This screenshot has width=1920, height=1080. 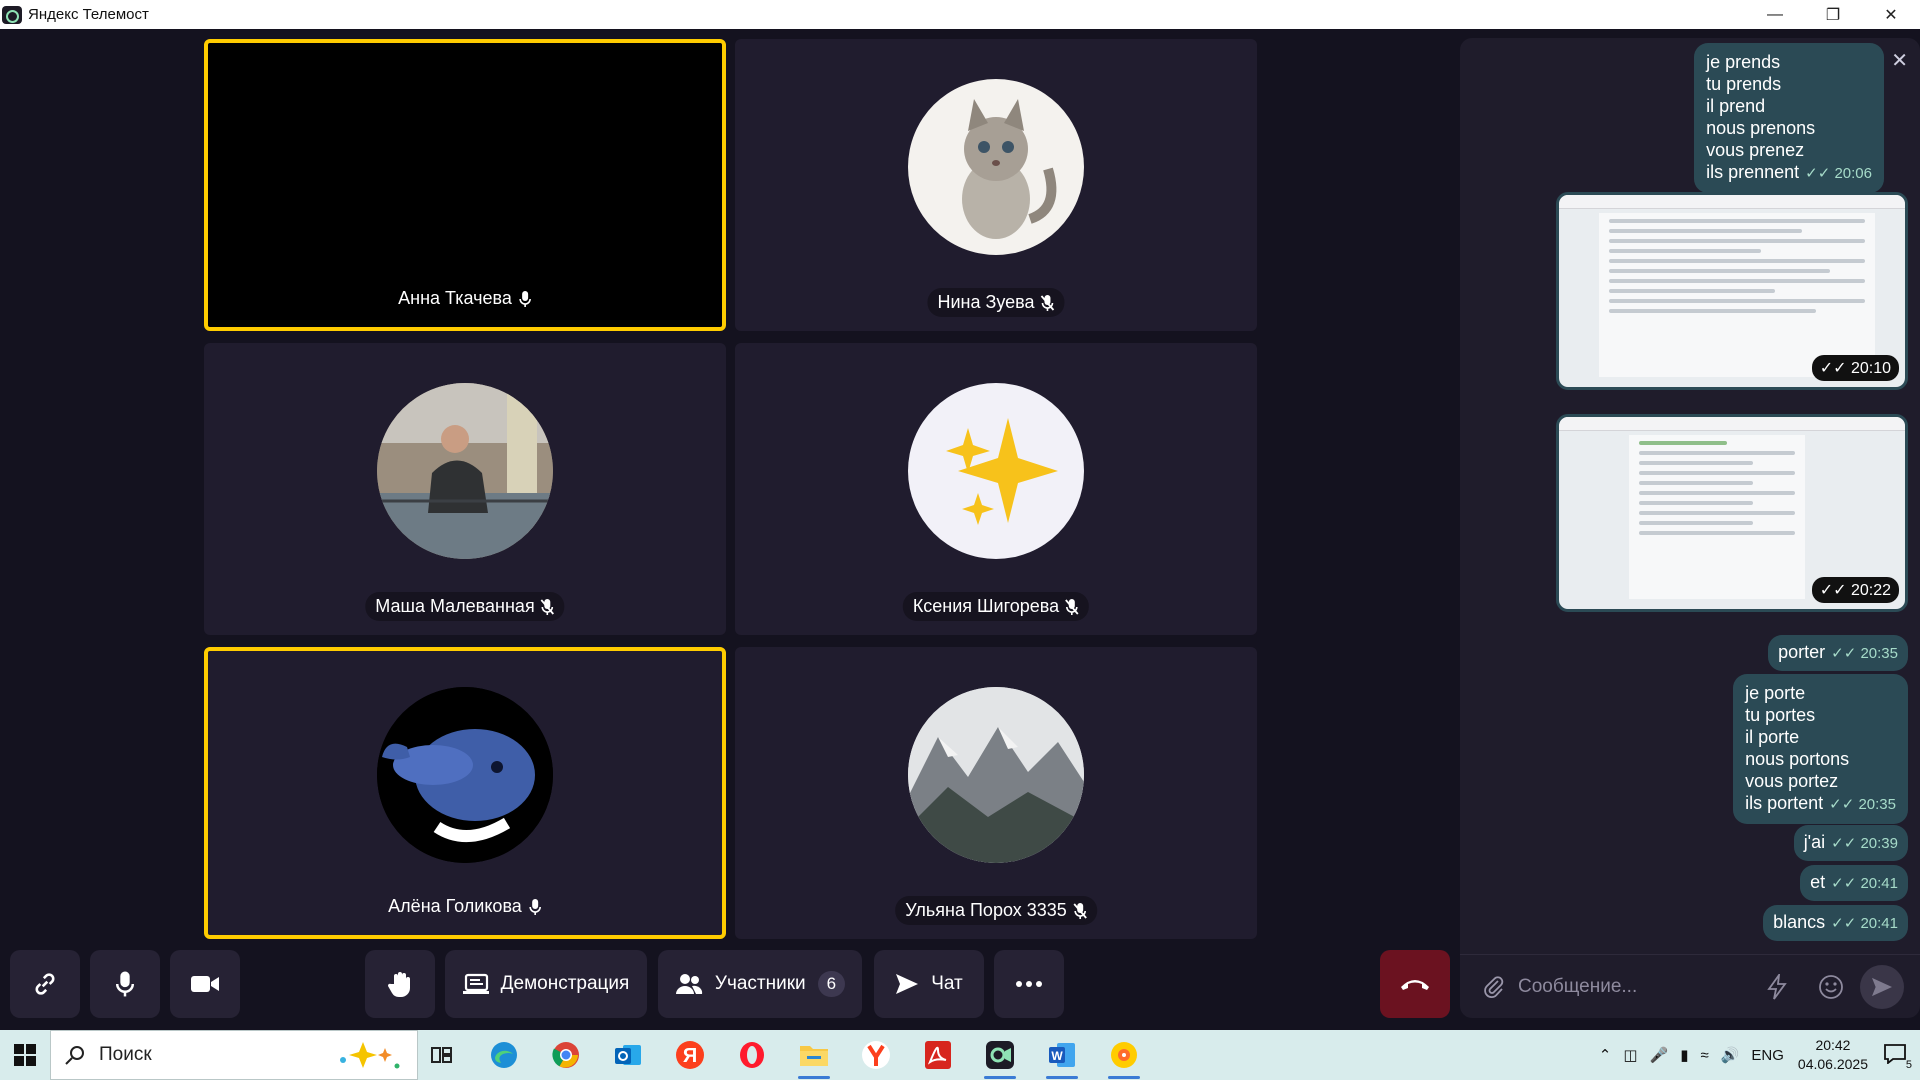 I want to click on participant-tile: Ульяна Порох 3335, so click(x=996, y=793).